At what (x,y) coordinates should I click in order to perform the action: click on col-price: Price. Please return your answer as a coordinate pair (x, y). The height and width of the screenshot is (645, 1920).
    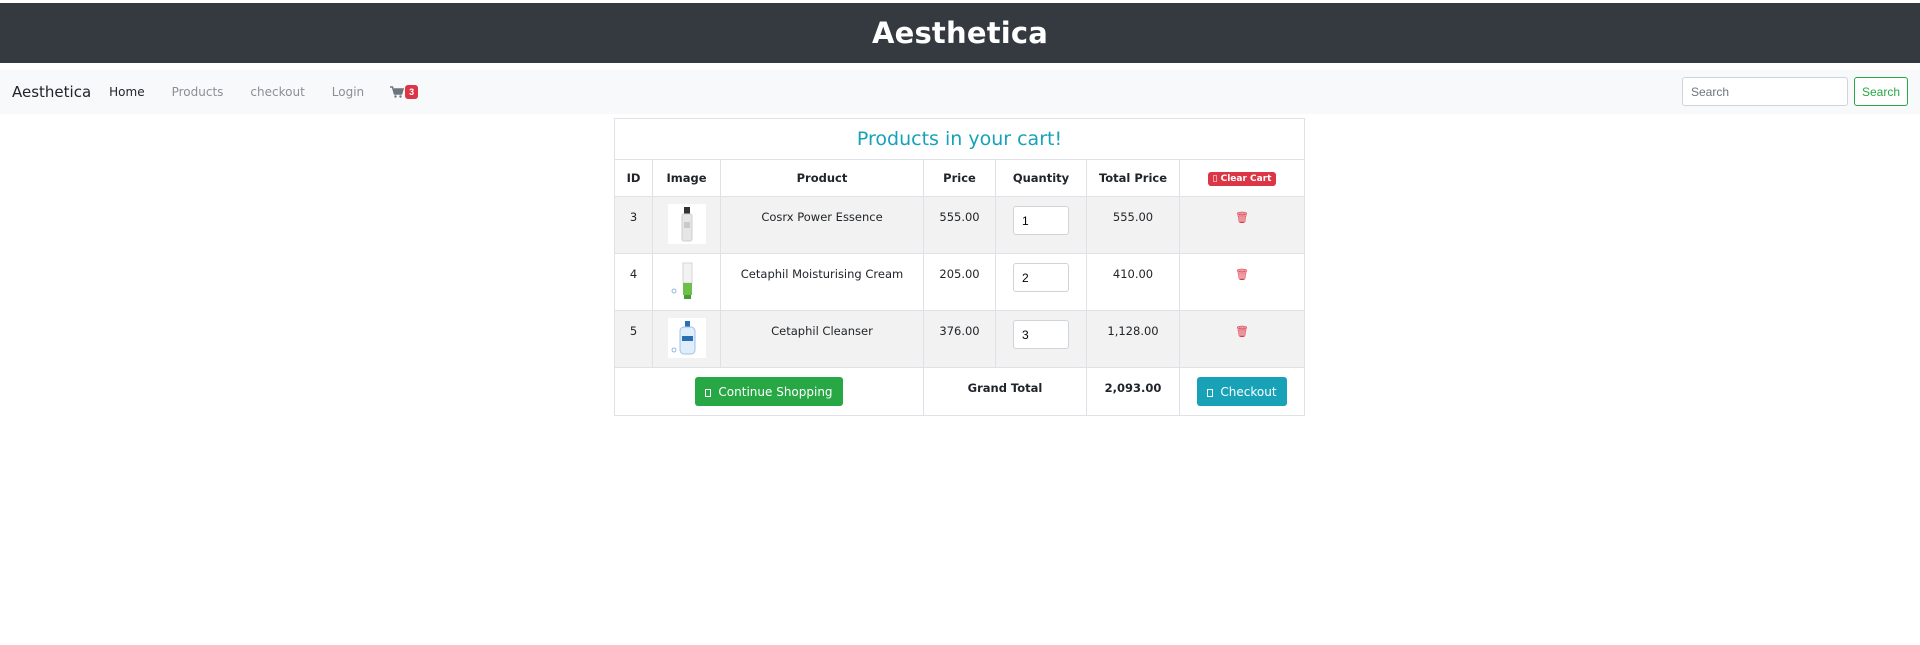
    Looking at the image, I should click on (959, 178).